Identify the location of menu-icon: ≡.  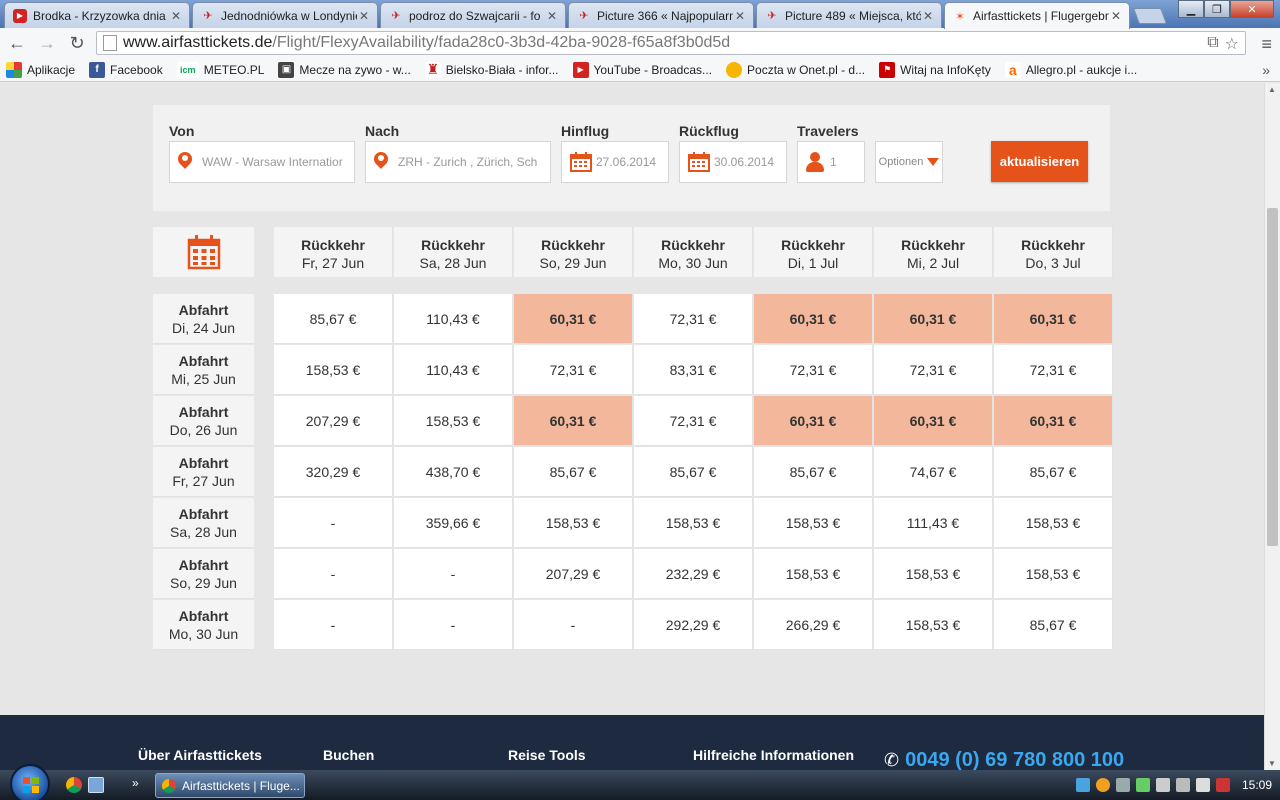
(1266, 44).